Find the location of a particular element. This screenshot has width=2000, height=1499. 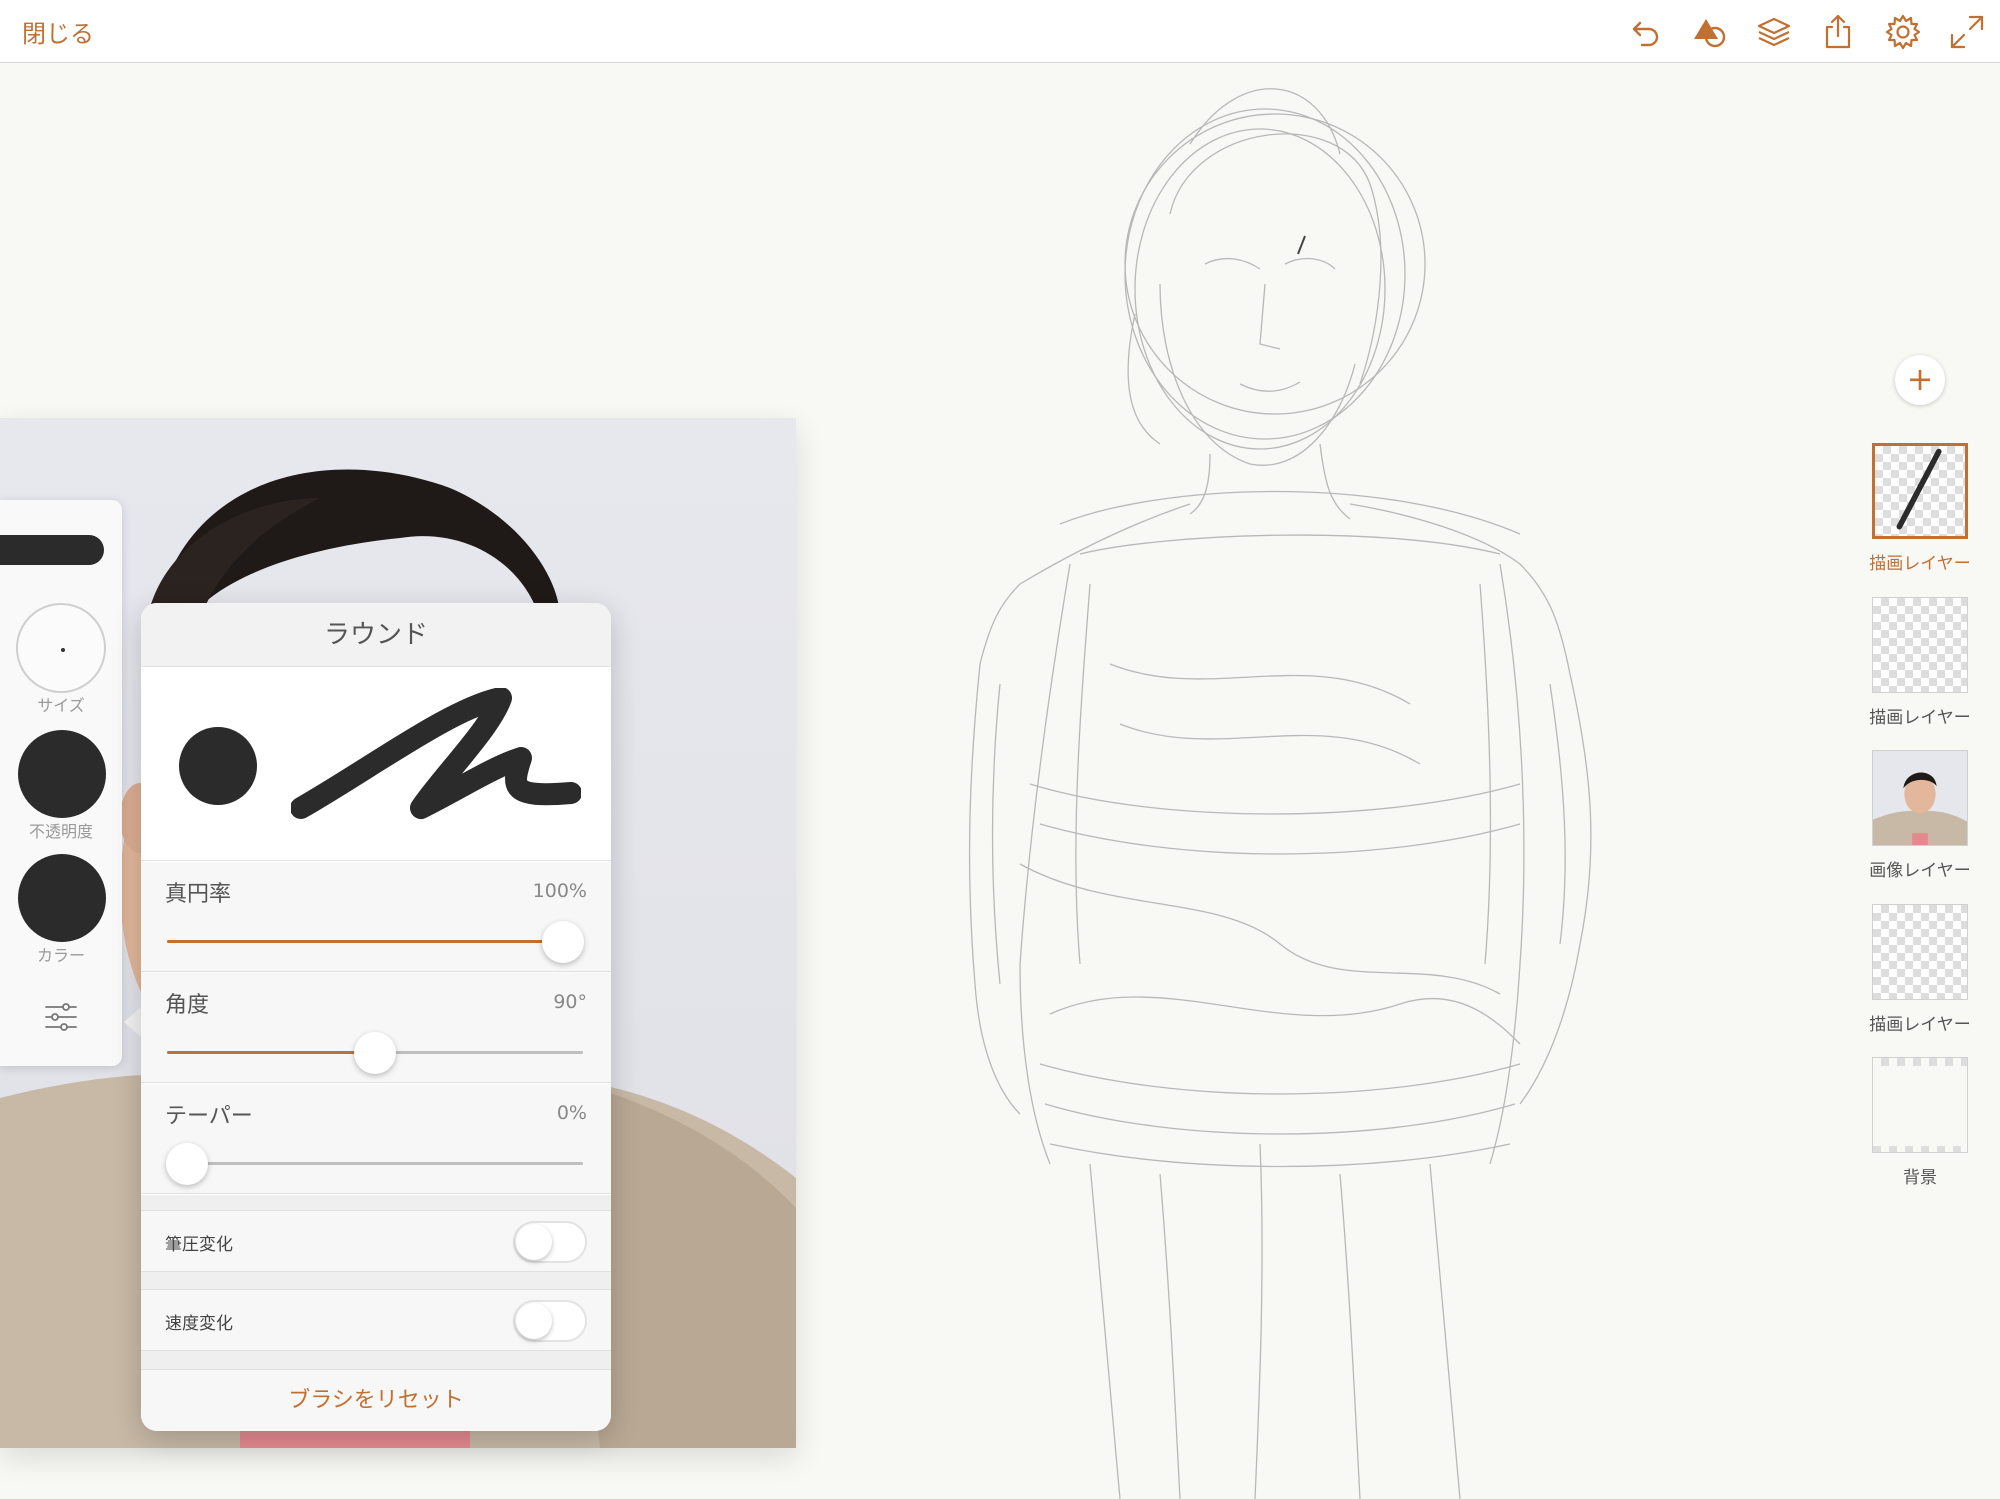

slider-label: テーパー is located at coordinates (209, 1116).